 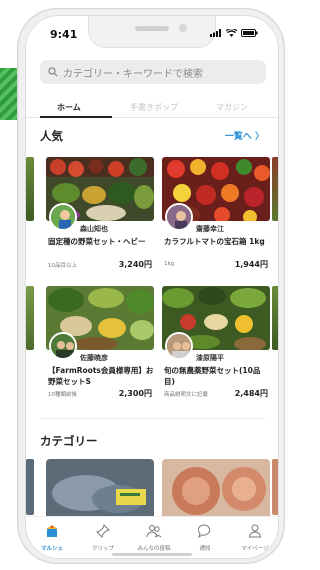 I want to click on section-divider, so click(x=153, y=418).